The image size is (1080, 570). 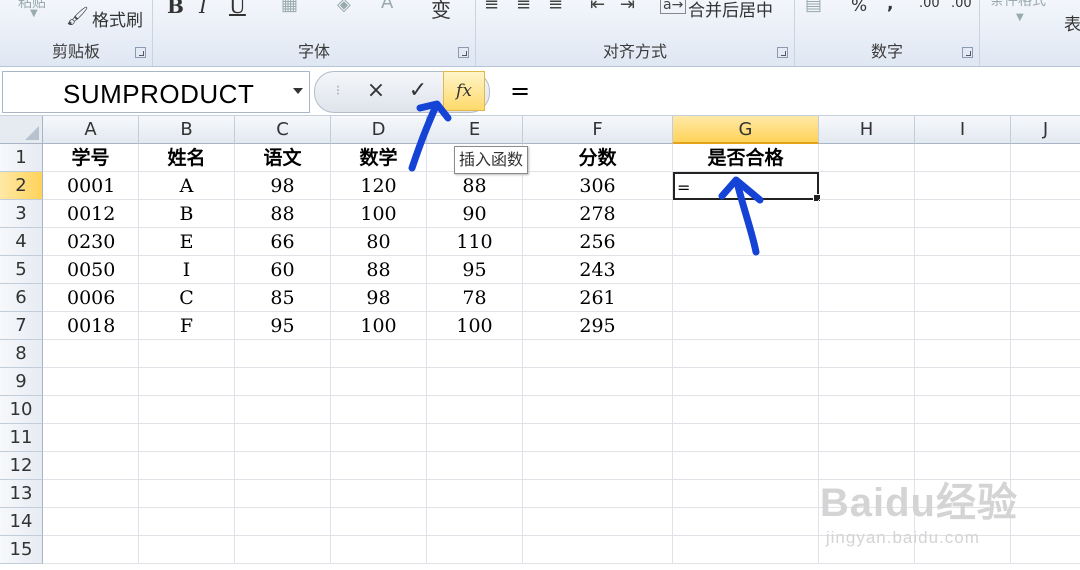 I want to click on cell-g1: 是否合格, so click(x=746, y=158).